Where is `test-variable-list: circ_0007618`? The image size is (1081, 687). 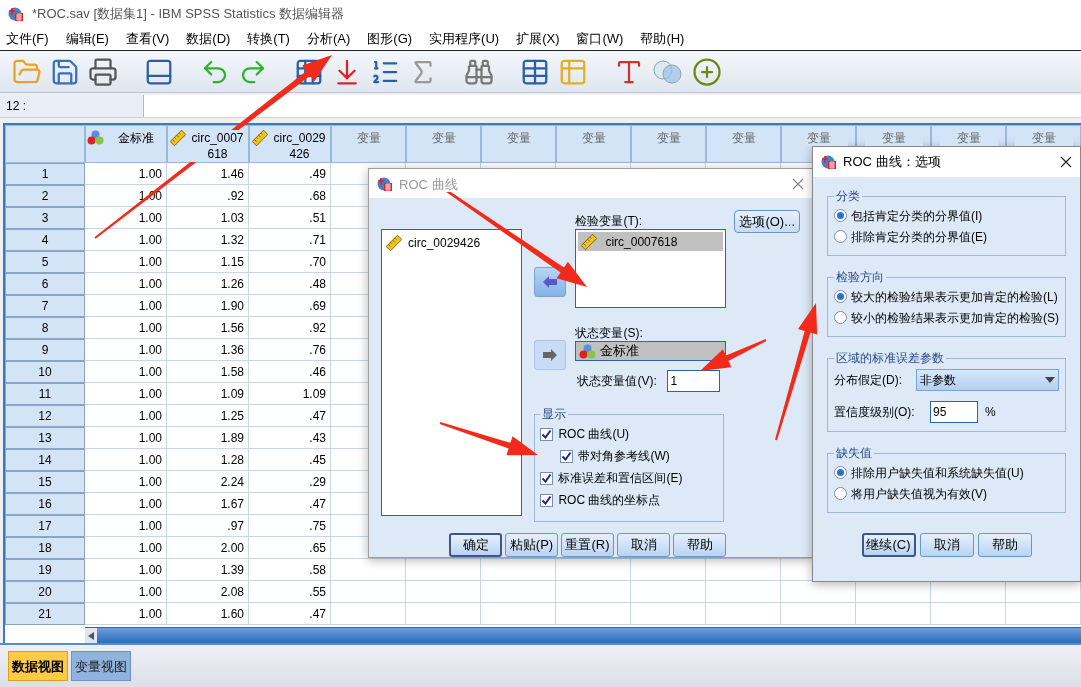
test-variable-list: circ_0007618 is located at coordinates (651, 268).